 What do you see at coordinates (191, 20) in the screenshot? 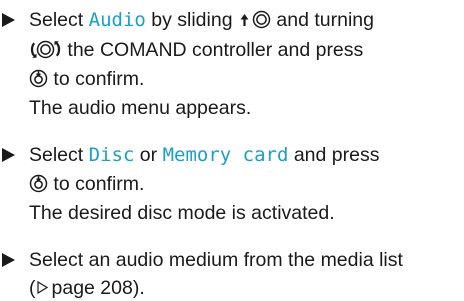
I see `step-text: by sliding` at bounding box center [191, 20].